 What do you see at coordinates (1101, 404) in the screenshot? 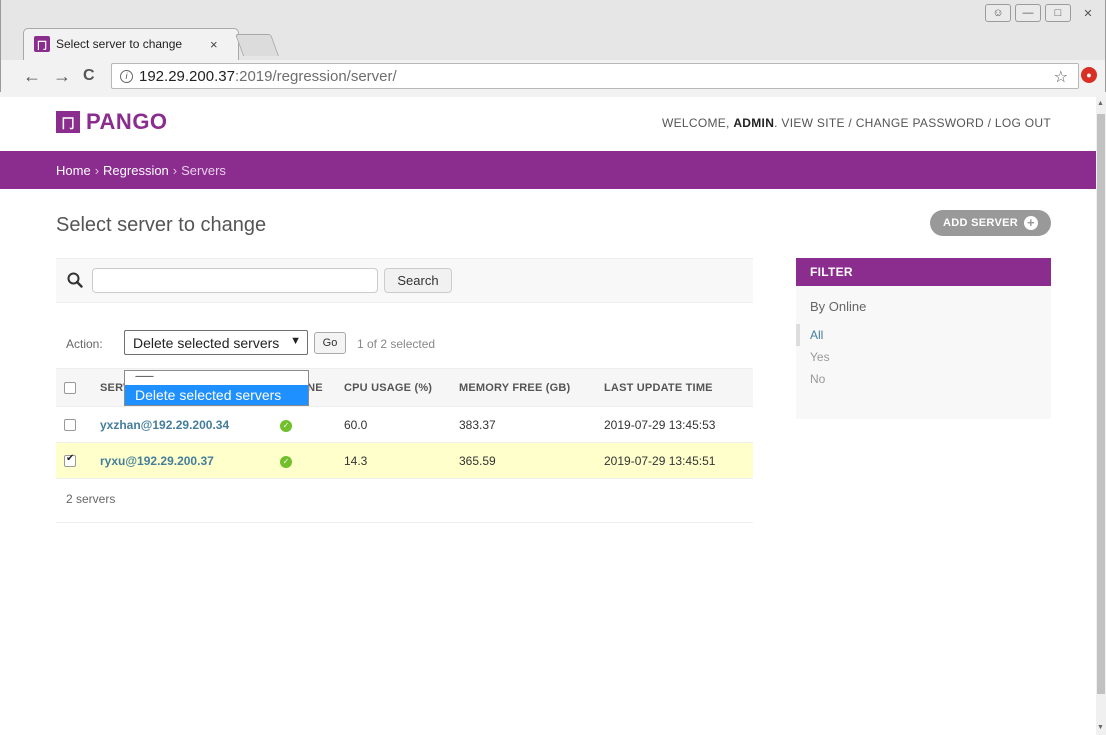
I see `scrollbar-thumb` at bounding box center [1101, 404].